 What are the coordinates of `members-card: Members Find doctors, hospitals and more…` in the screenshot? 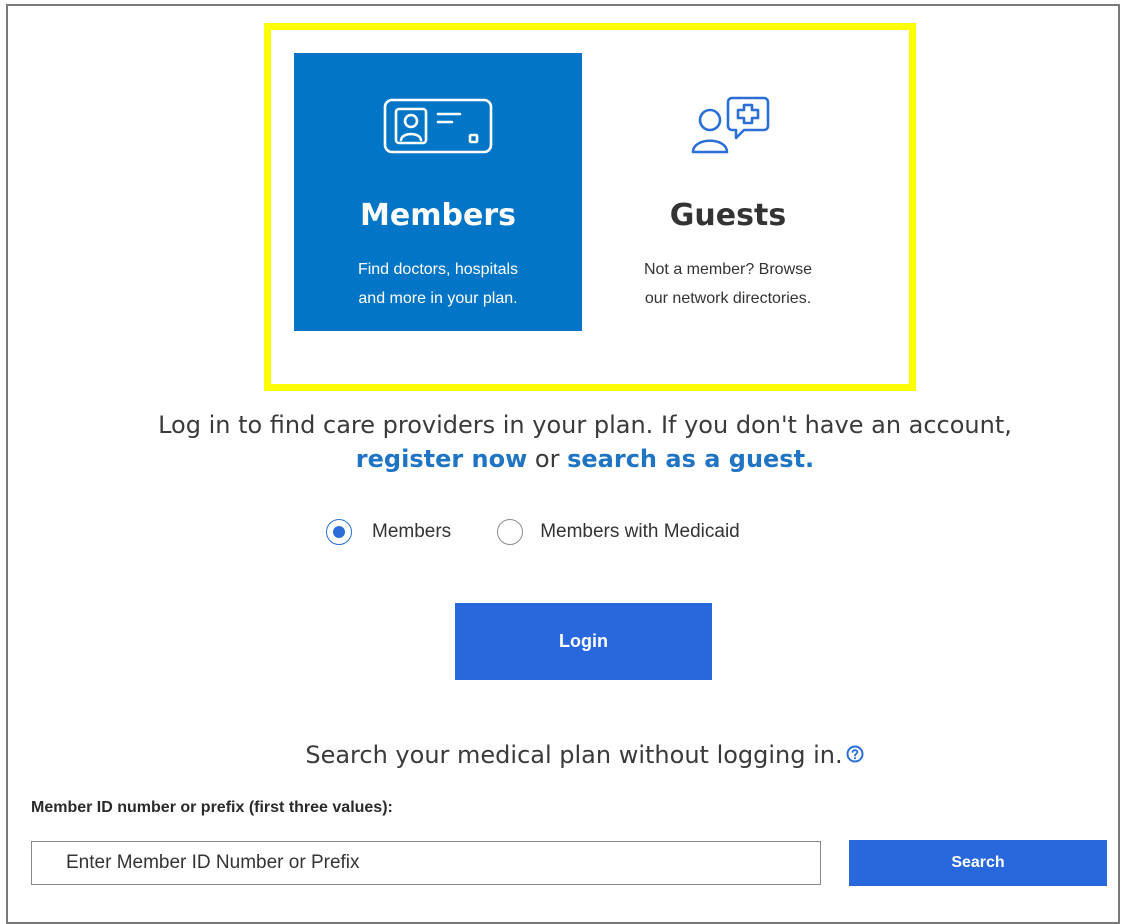 It's located at (438, 192).